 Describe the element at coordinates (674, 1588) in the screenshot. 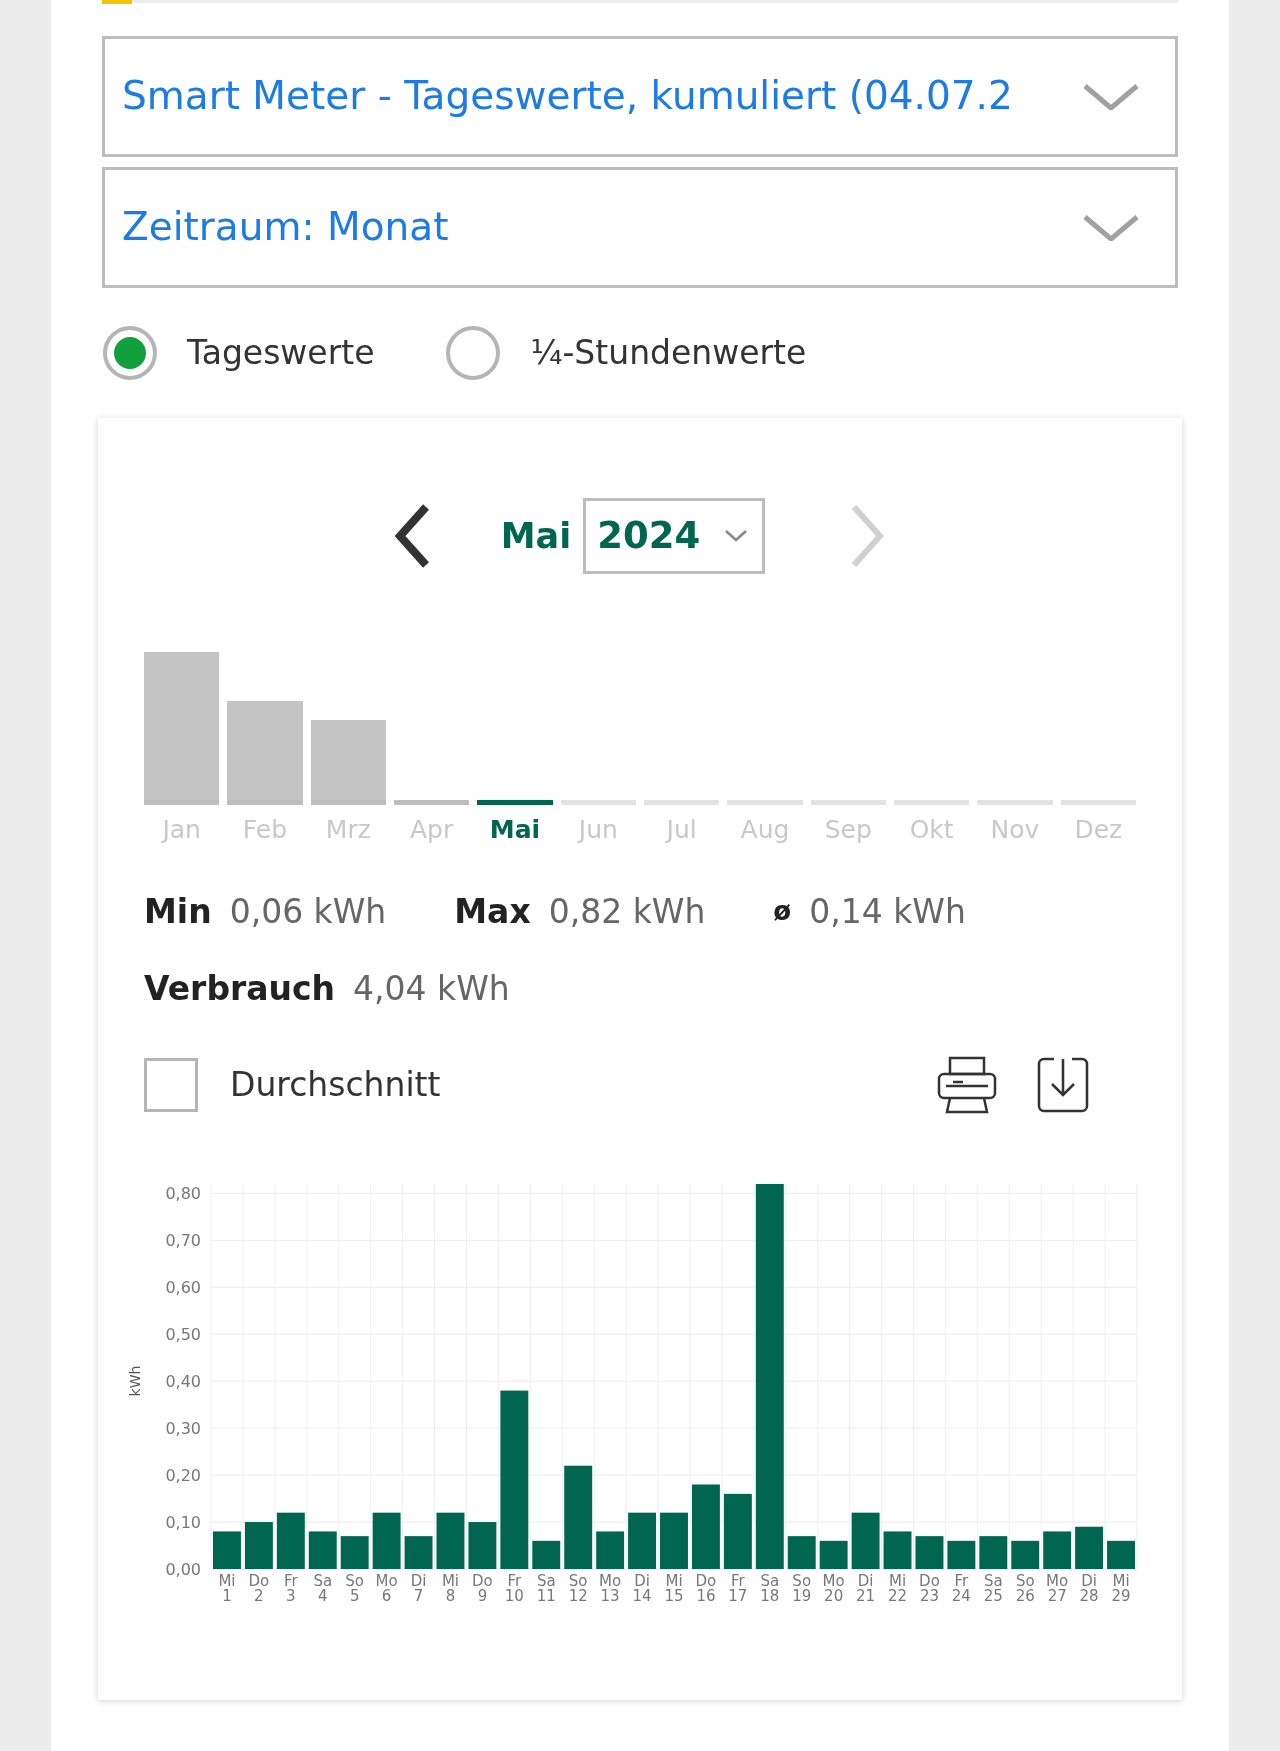

I see `x-tick-label: Mi 15` at that location.